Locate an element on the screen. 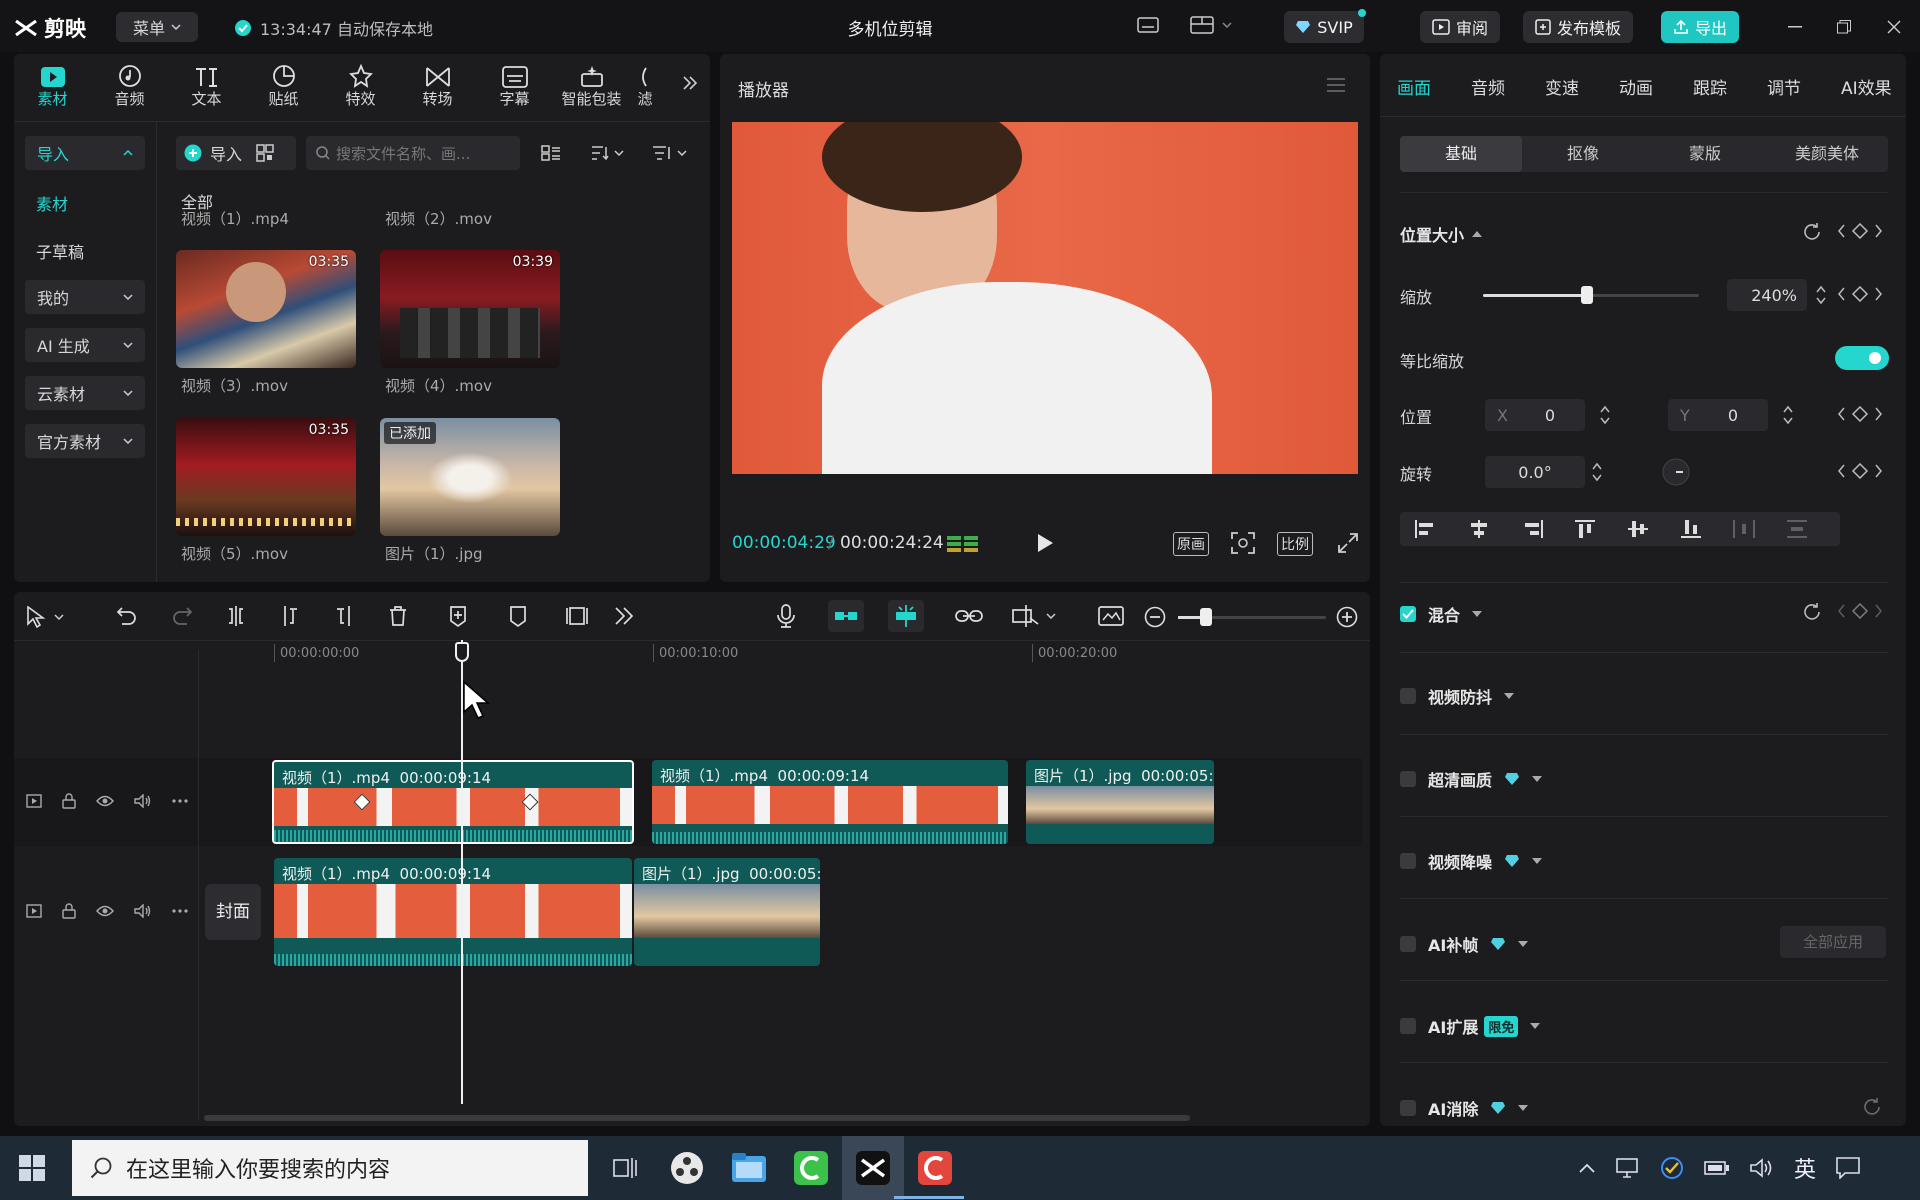 The height and width of the screenshot is (1200, 1920). playhead-handle is located at coordinates (462, 652).